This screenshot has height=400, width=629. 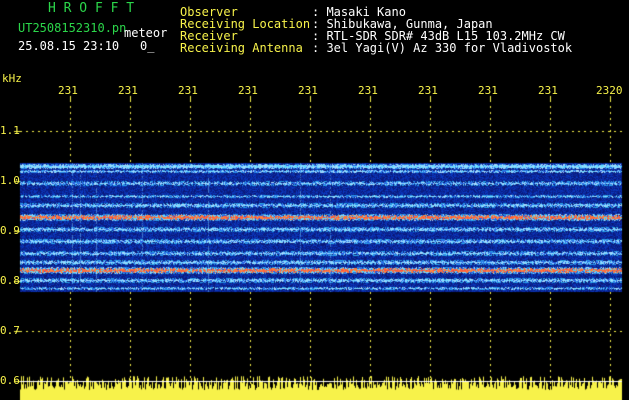 I want to click on y-tick-label: 0.7, so click(x=10, y=330).